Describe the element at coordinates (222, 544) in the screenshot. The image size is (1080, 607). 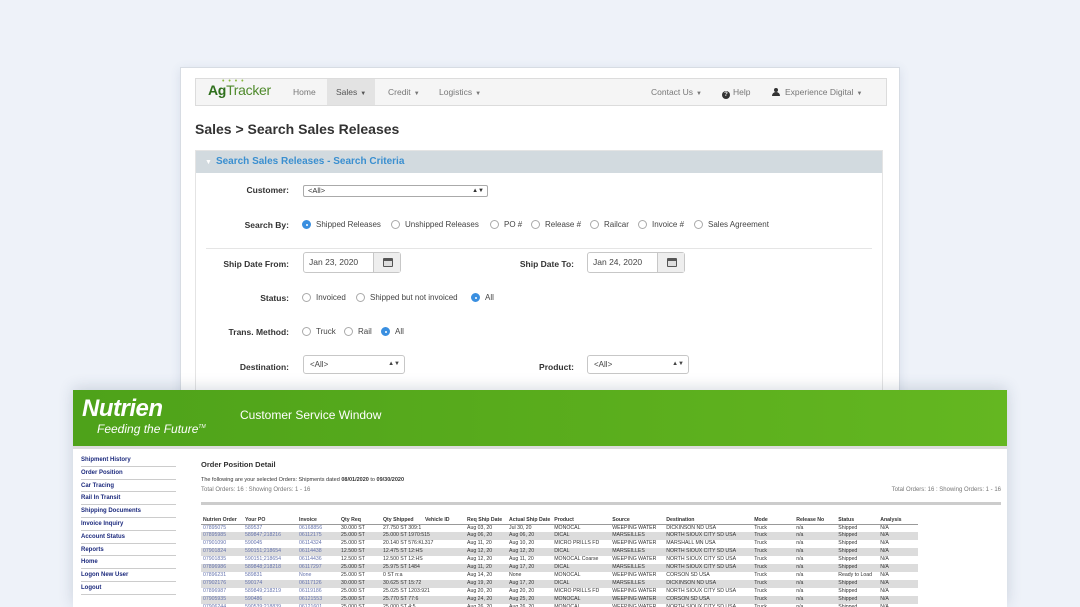
I see `table-cell-link: 07901090` at that location.